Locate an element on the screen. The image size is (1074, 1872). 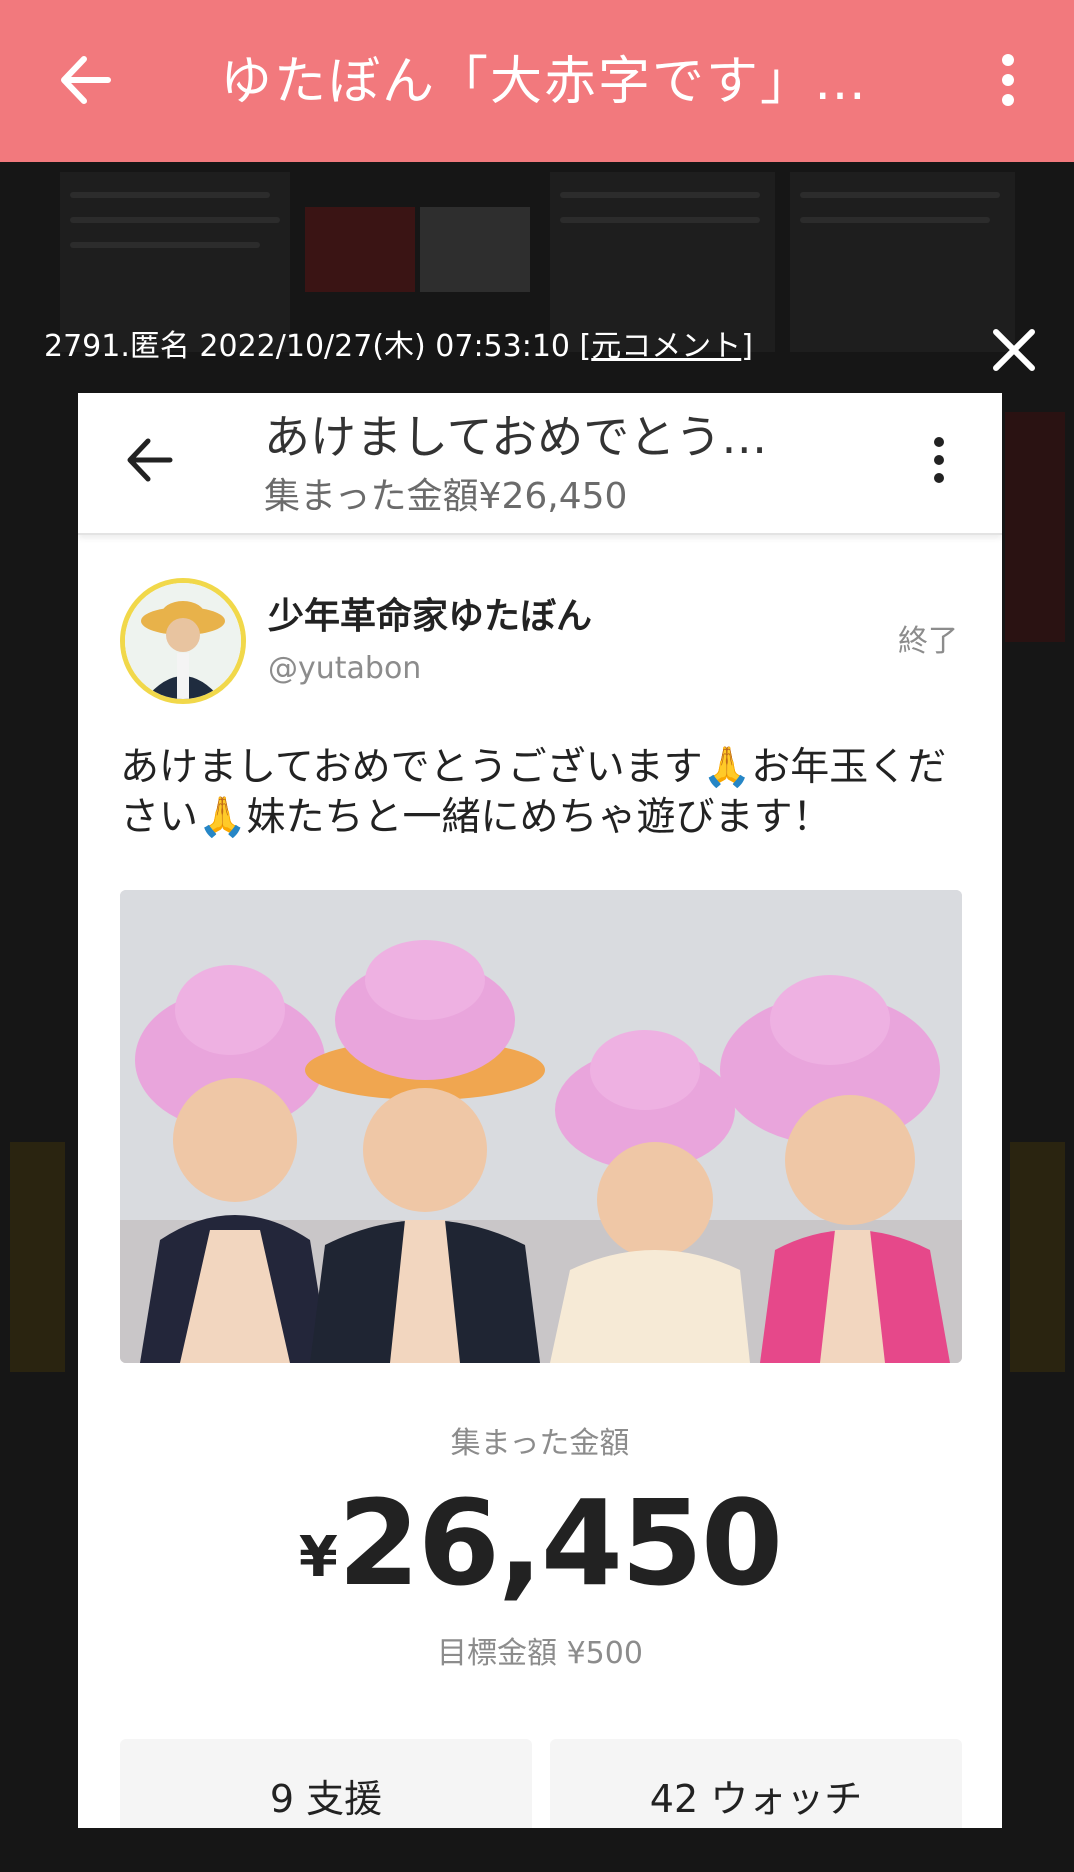
back-button is located at coordinates (85, 80).